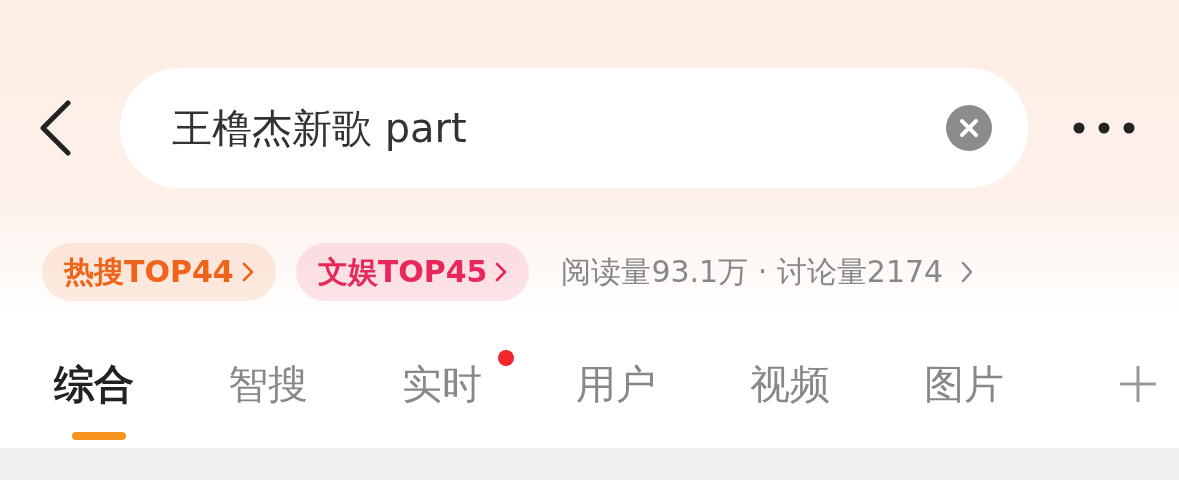 This screenshot has height=495, width=1179. Describe the element at coordinates (159, 272) in the screenshot. I see `rank-badge: 热搜TOP44` at that location.